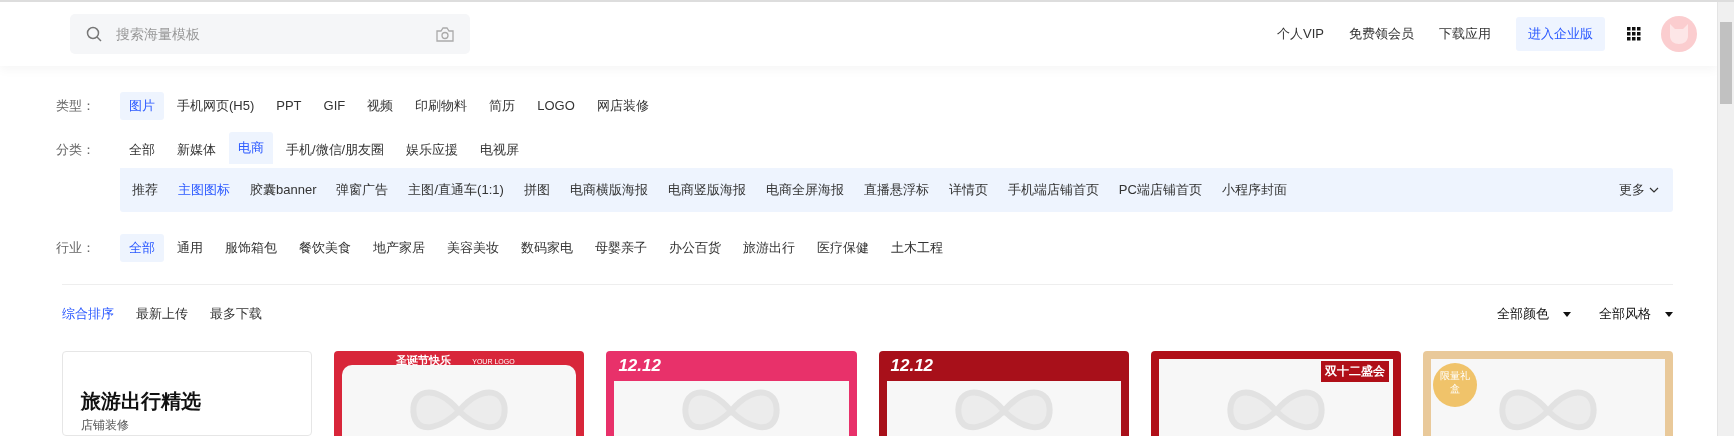  What do you see at coordinates (445, 34) in the screenshot?
I see `camera-icon` at bounding box center [445, 34].